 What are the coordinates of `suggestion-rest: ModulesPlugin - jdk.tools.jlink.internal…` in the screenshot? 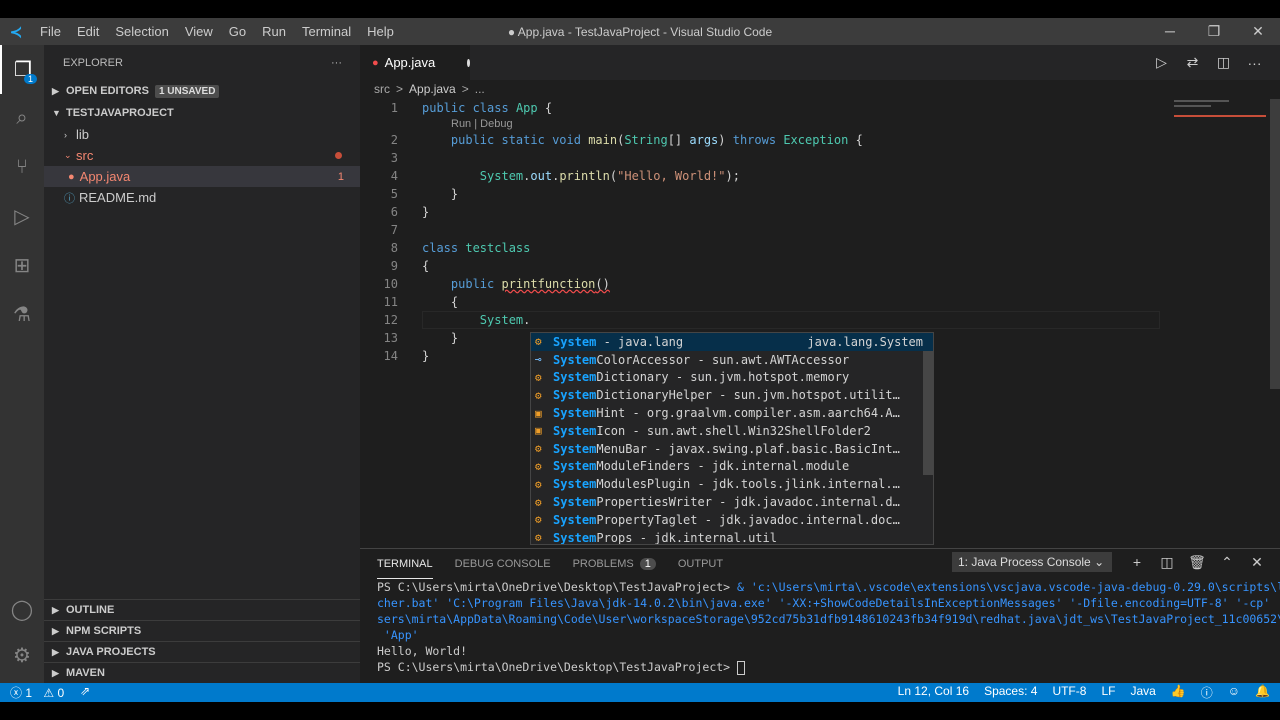 It's located at (748, 484).